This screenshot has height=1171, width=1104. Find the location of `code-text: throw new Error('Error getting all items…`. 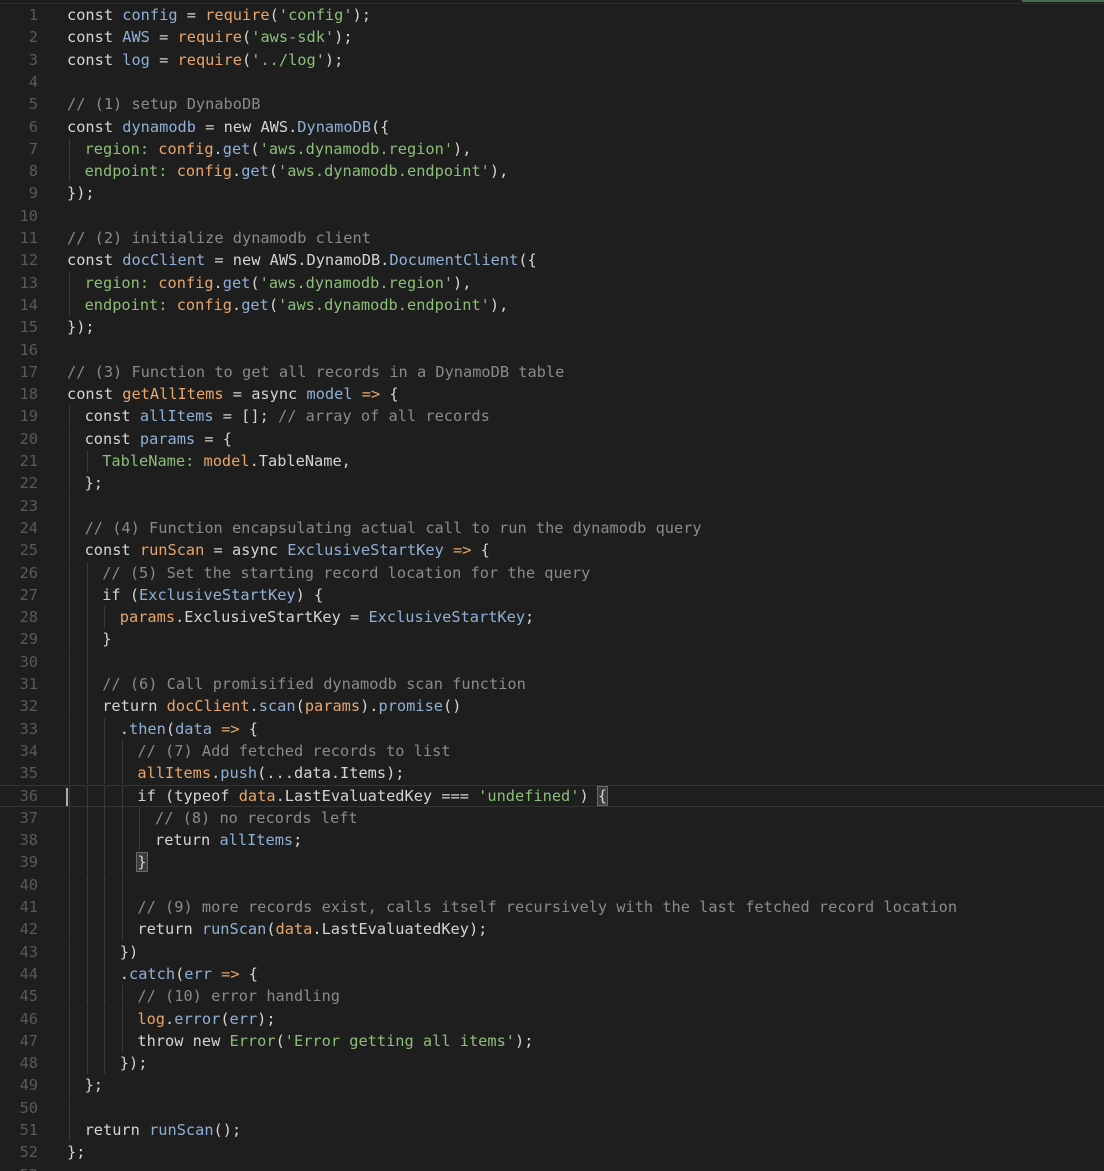

code-text: throw new Error('Error getting all items… is located at coordinates (335, 1041).